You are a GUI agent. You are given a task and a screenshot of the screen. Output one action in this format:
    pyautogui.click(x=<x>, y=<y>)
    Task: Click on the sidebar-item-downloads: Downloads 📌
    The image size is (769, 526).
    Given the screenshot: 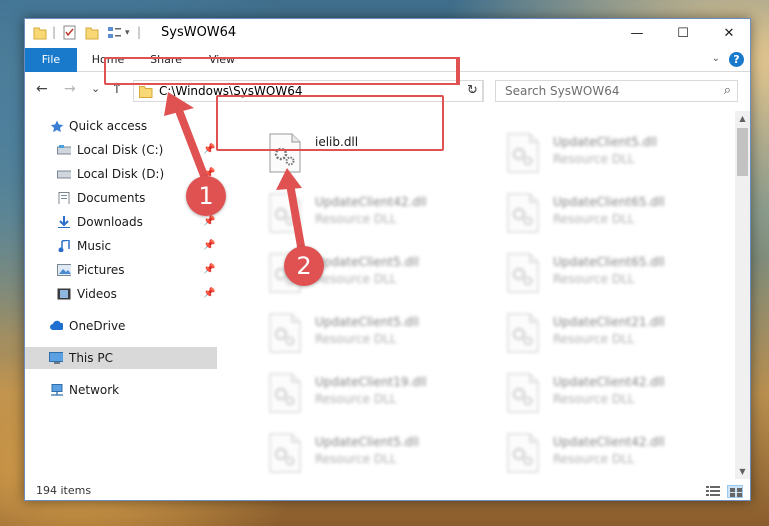 What is the action you would take?
    pyautogui.click(x=121, y=222)
    